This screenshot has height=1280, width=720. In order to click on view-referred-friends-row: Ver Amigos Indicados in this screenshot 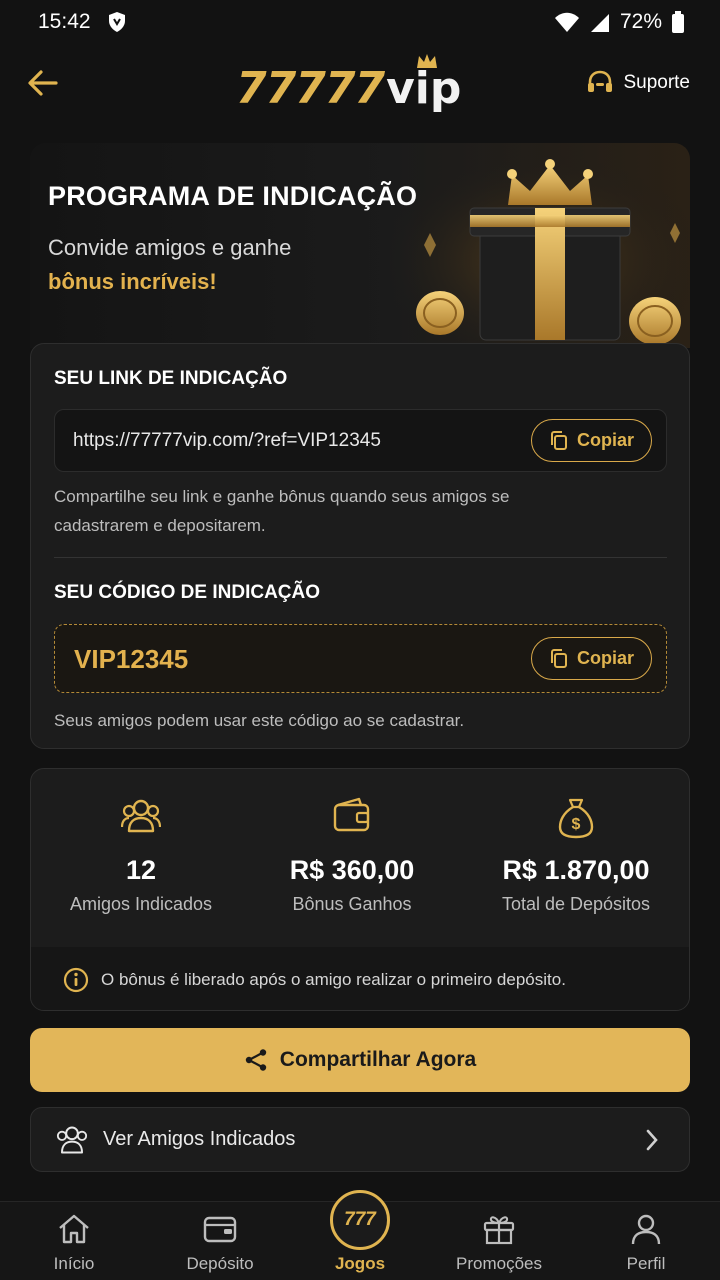, I will do `click(360, 1139)`.